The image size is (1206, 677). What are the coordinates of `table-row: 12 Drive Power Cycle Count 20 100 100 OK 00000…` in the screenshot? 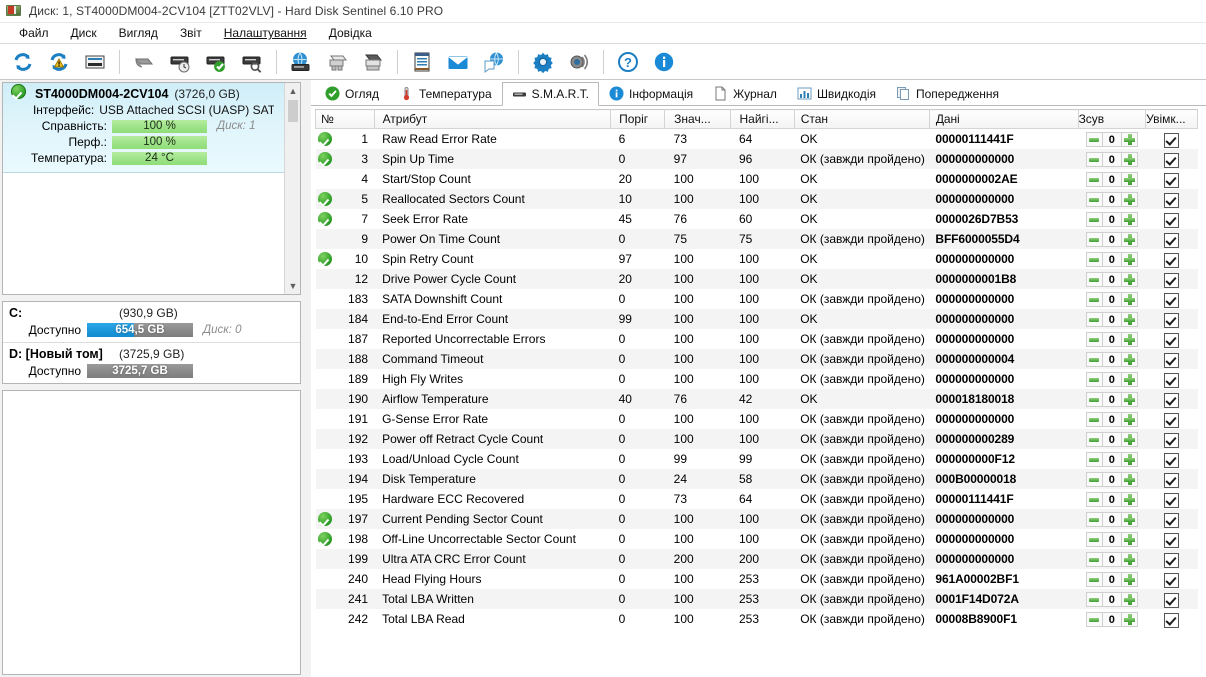 It's located at (756, 278).